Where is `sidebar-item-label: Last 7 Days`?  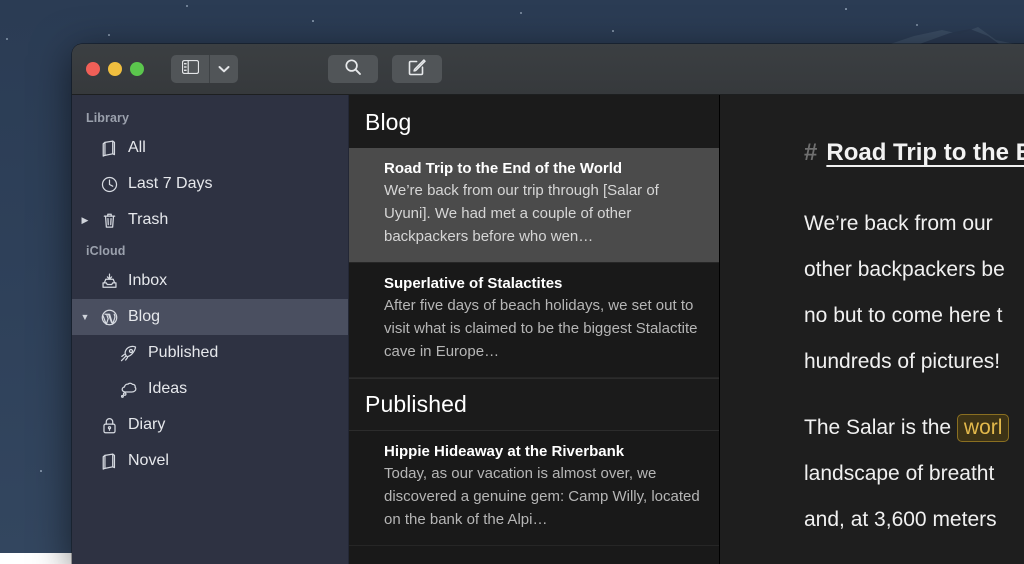 sidebar-item-label: Last 7 Days is located at coordinates (170, 183).